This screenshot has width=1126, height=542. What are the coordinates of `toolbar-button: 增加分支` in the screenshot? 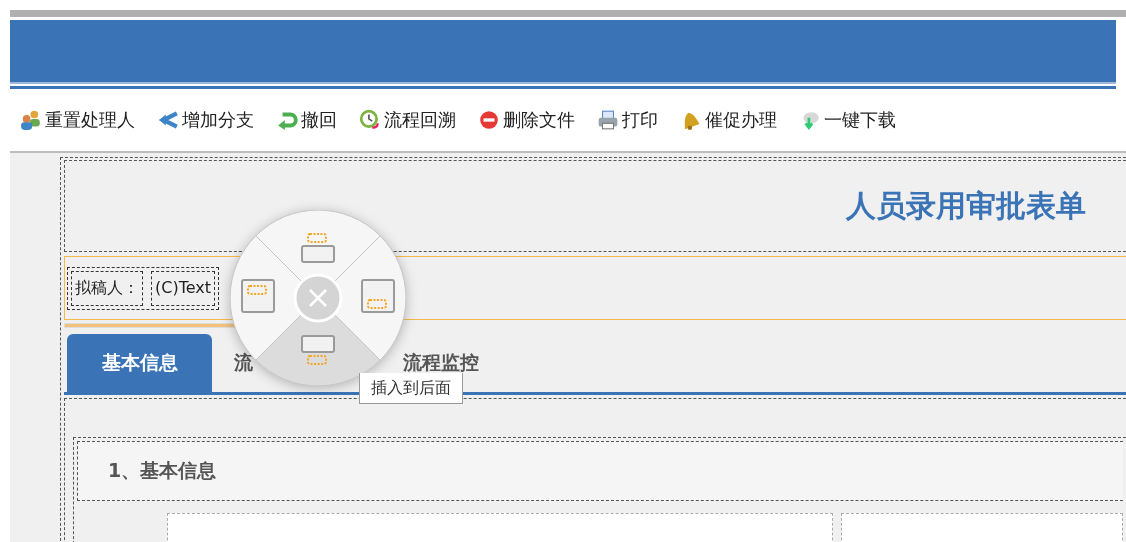 It's located at (205, 120).